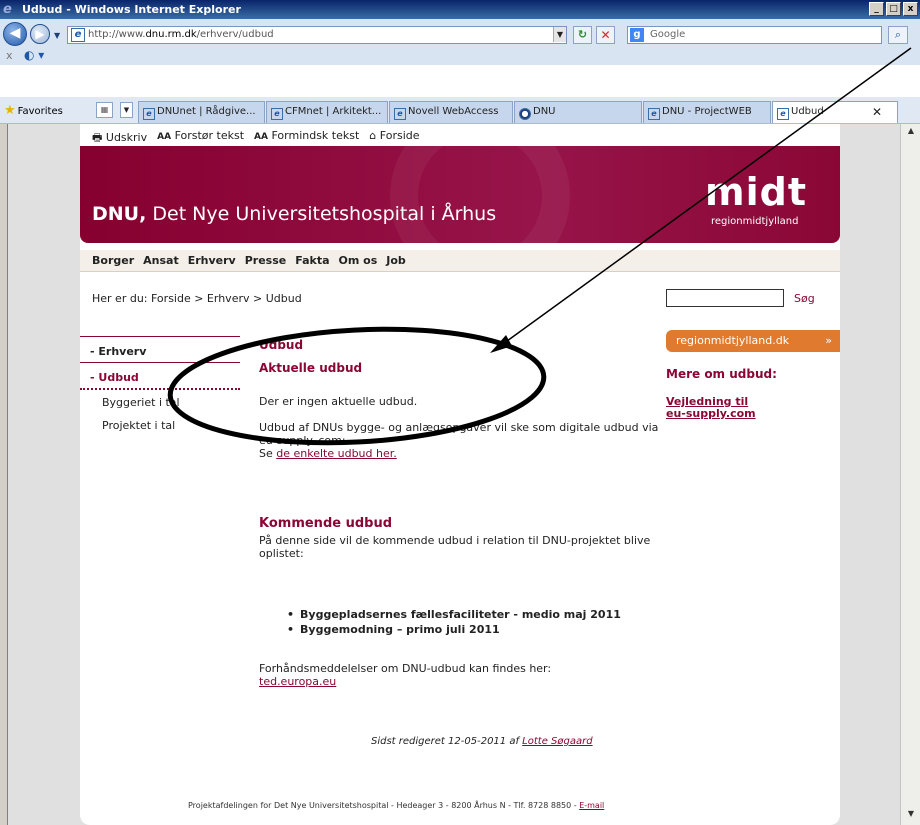 The width and height of the screenshot is (920, 825). Describe the element at coordinates (605, 35) in the screenshot. I see `stop-button: ✕` at that location.